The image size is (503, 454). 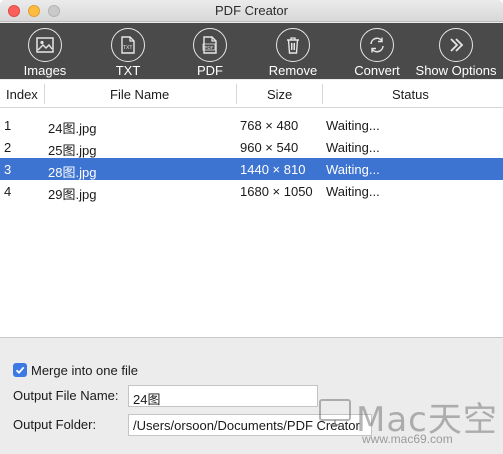 What do you see at coordinates (293, 70) in the screenshot?
I see `remove-button-label: Remove` at bounding box center [293, 70].